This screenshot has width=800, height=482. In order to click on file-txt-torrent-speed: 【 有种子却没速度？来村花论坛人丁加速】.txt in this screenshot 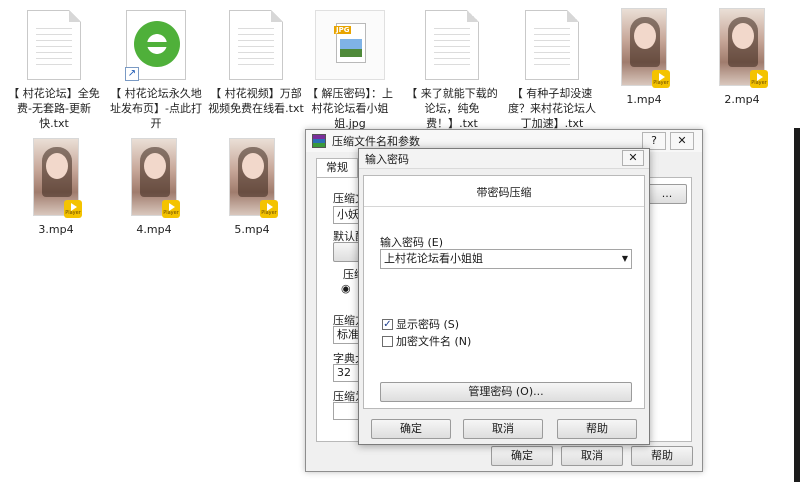, I will do `click(552, 70)`.